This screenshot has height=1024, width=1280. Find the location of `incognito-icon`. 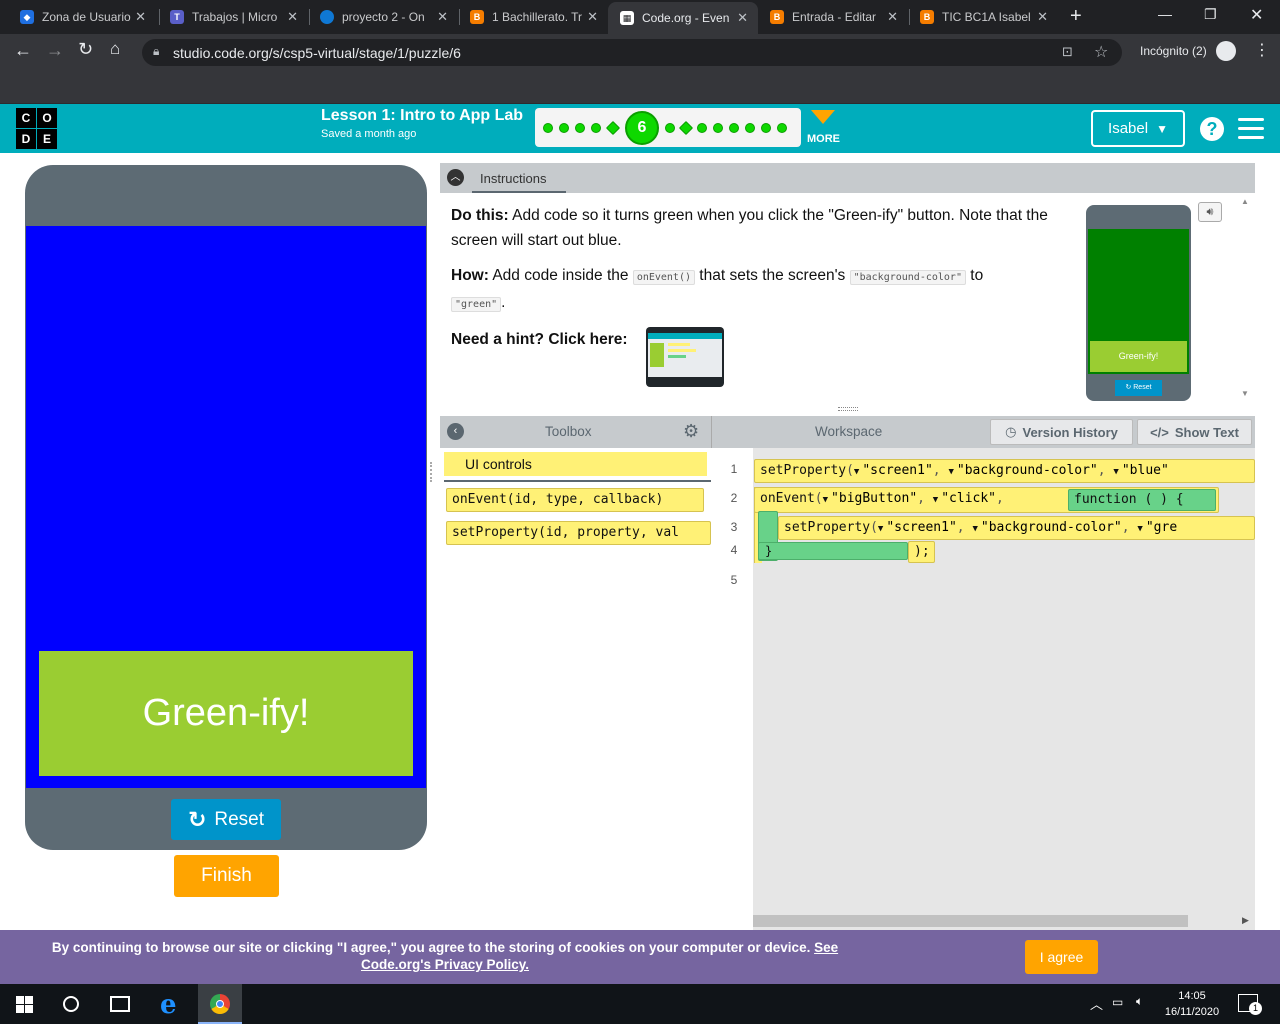

incognito-icon is located at coordinates (1226, 51).